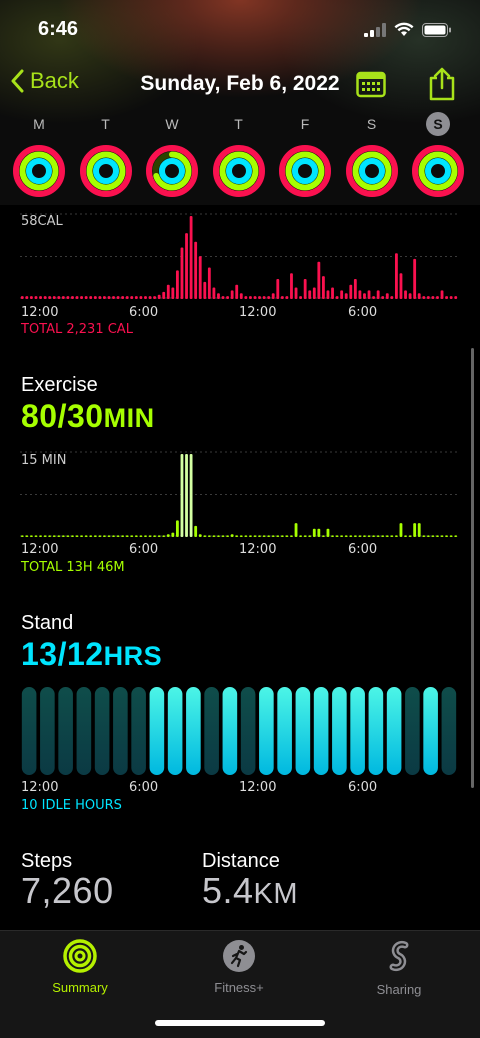 The width and height of the screenshot is (480, 1038). What do you see at coordinates (239, 157) in the screenshot?
I see `day-3: T` at bounding box center [239, 157].